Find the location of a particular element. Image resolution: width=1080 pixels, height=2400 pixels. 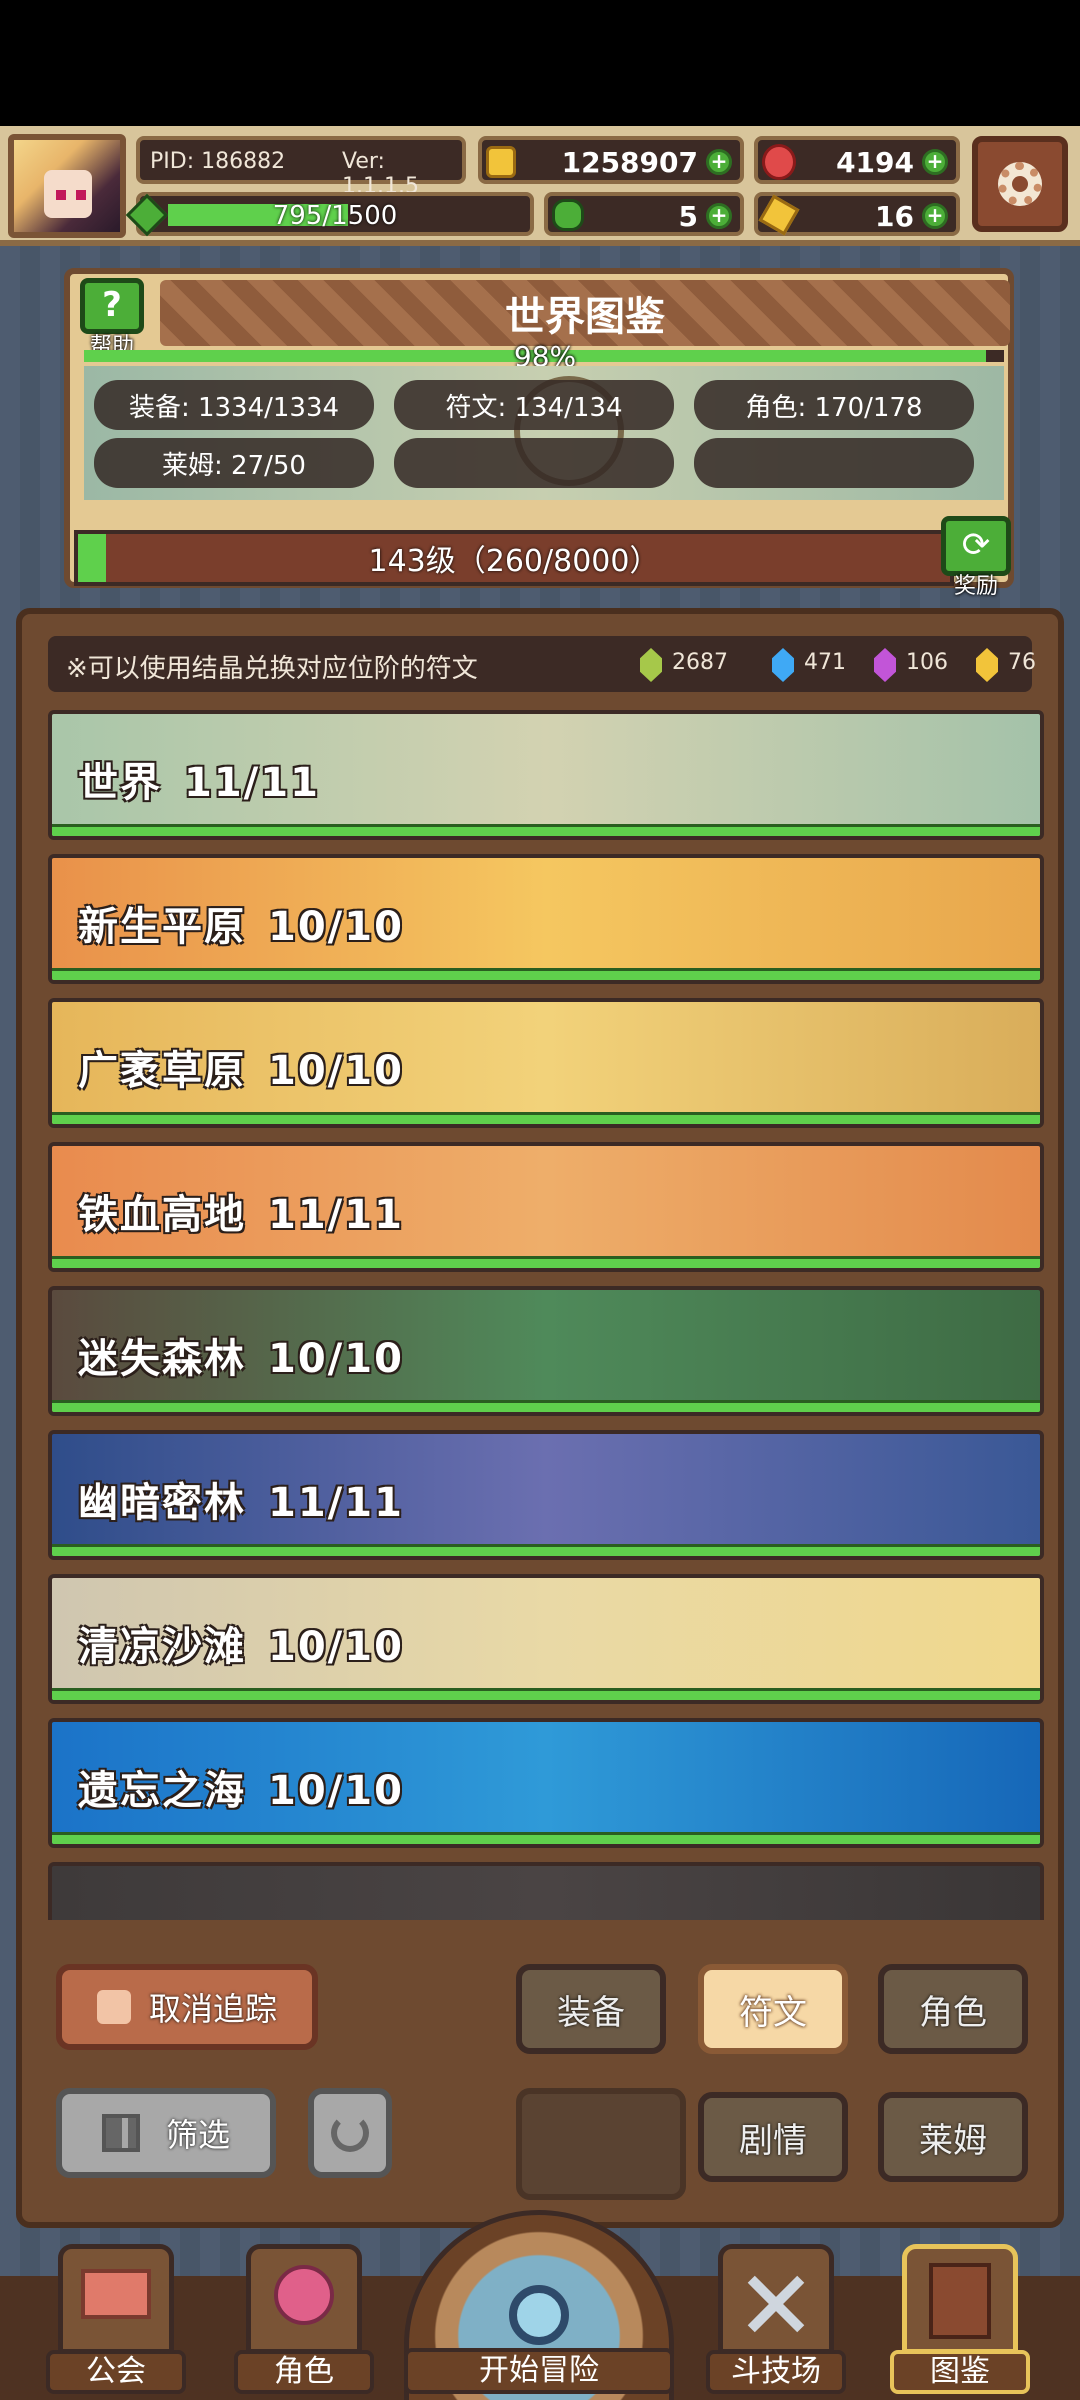

key-icon is located at coordinates (779, 215).